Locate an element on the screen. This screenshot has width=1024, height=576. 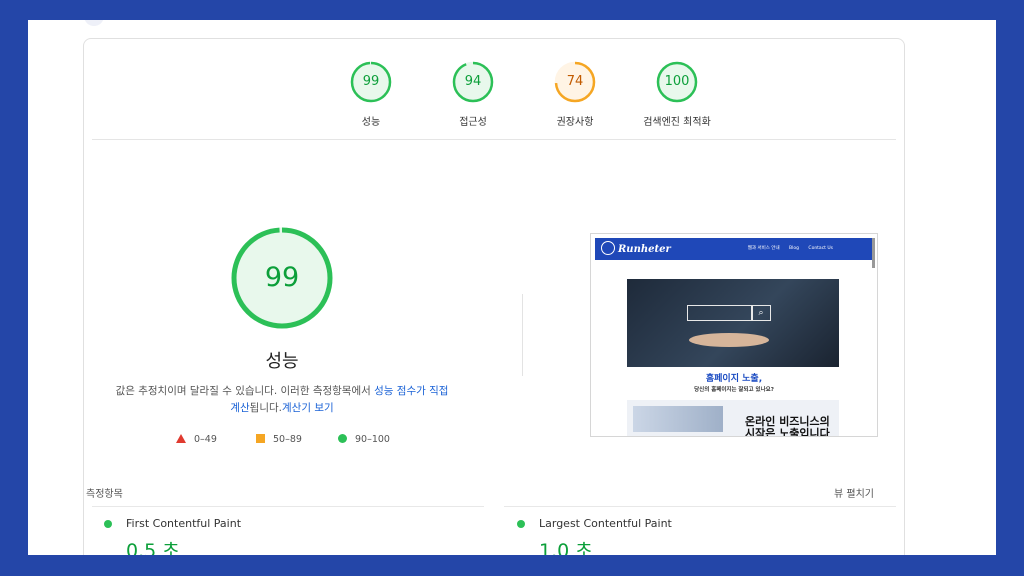
performance-gauge: 99 is located at coordinates (282, 278).